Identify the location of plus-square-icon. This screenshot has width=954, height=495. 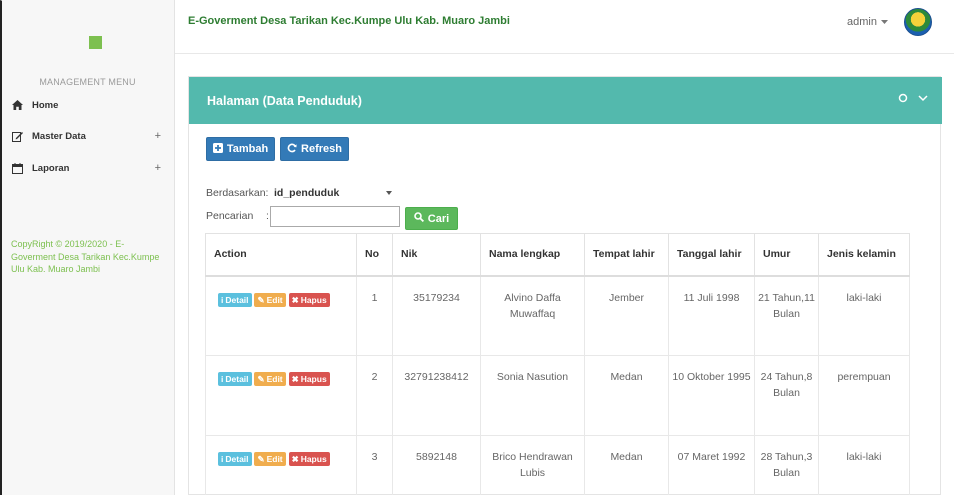
(217, 149).